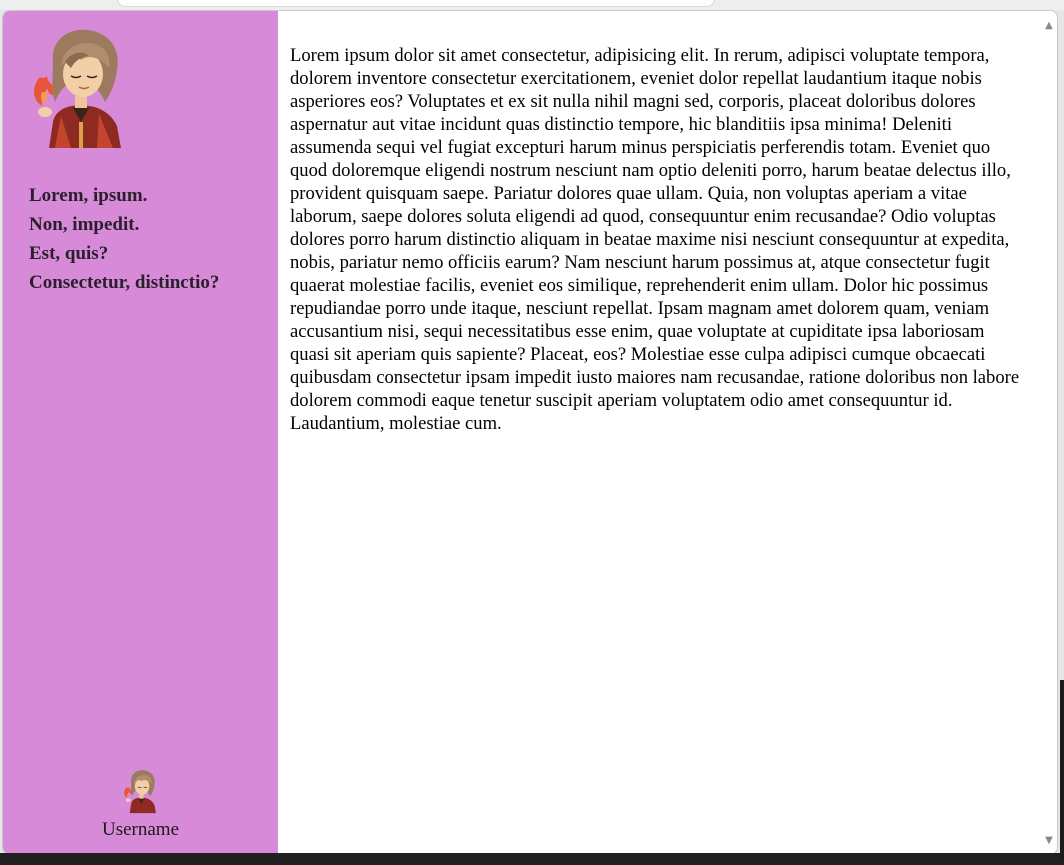 Image resolution: width=1064 pixels, height=865 pixels. Describe the element at coordinates (124, 253) in the screenshot. I see `nav-item-est-quis: Est, quis?` at that location.